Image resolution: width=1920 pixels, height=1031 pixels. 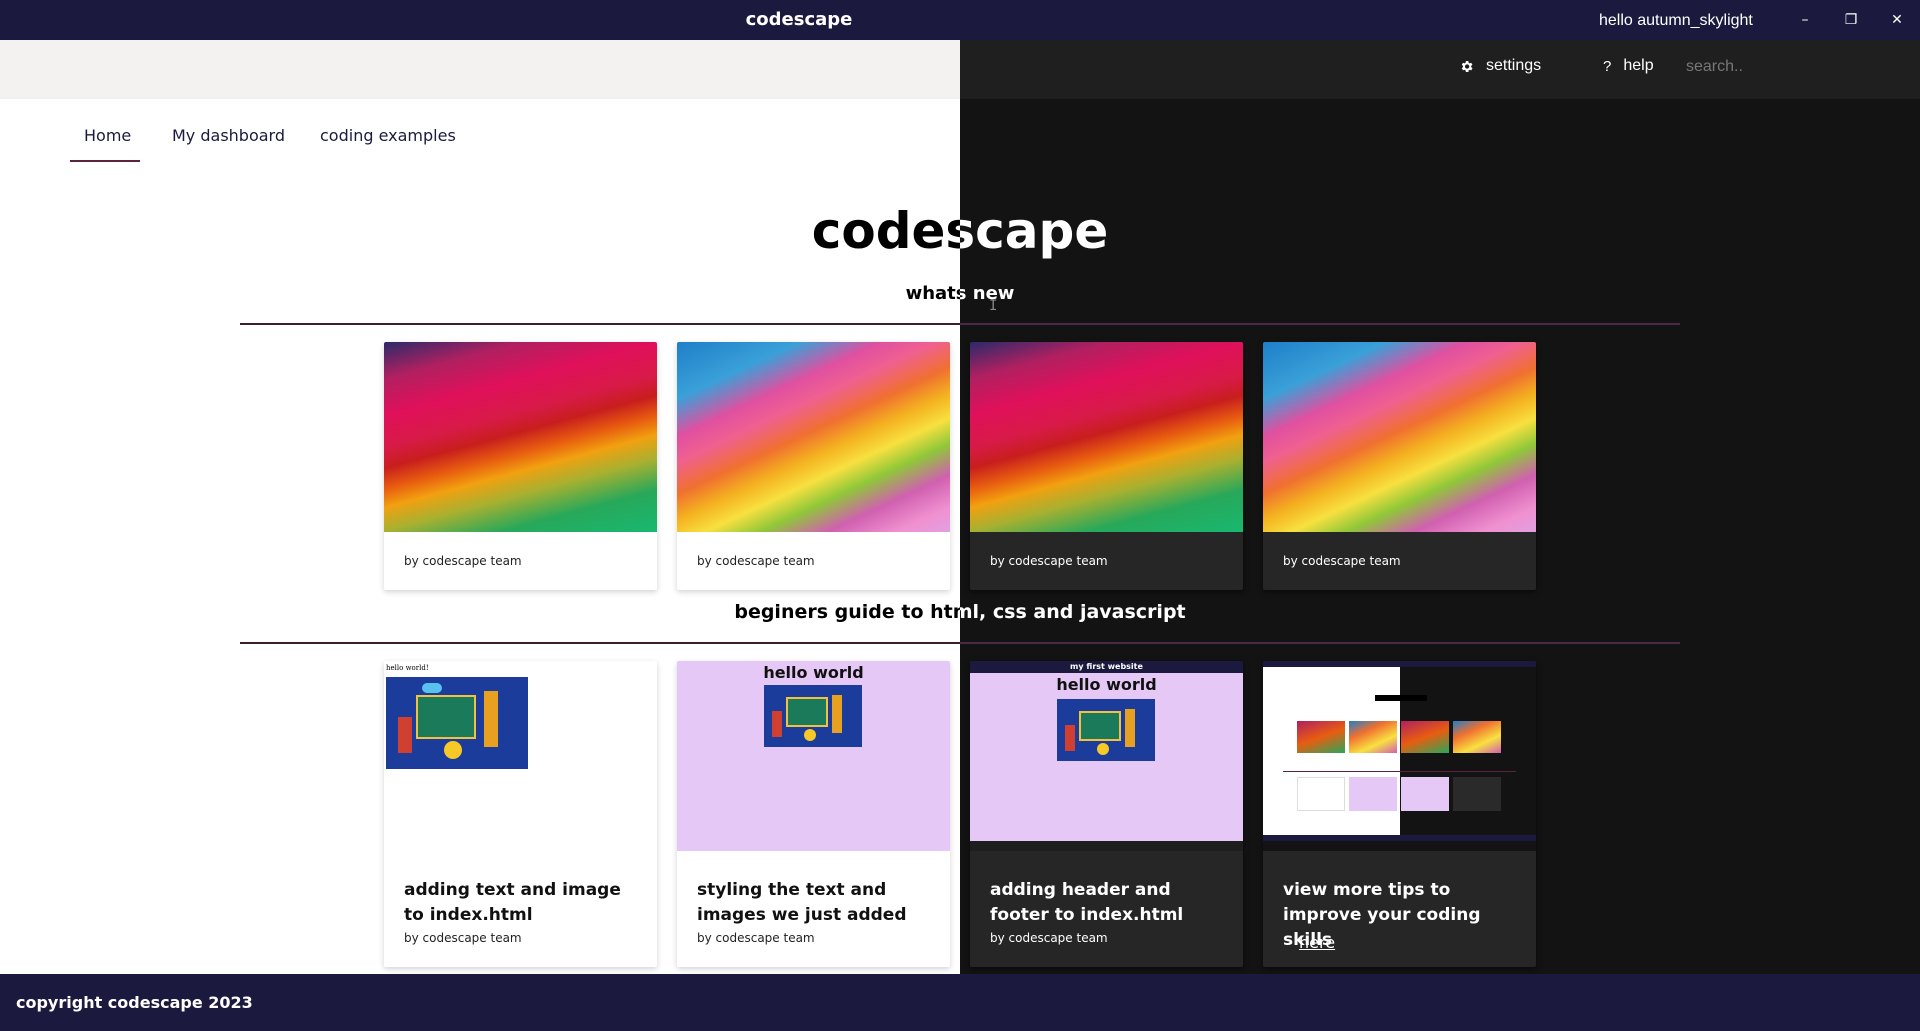 What do you see at coordinates (1514, 65) in the screenshot?
I see `settings-label: settings` at bounding box center [1514, 65].